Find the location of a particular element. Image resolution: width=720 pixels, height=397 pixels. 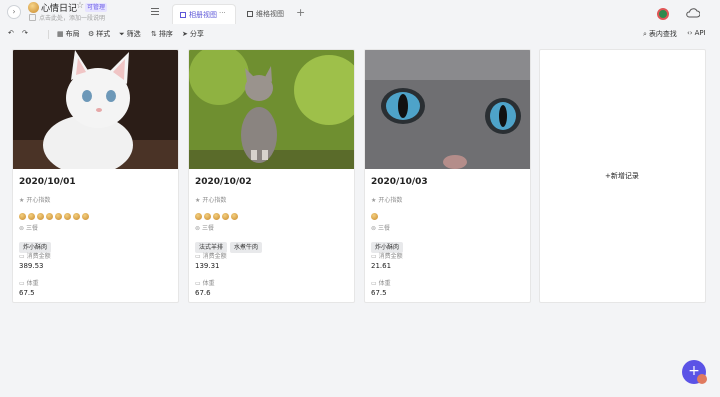

record-date: 2020/10/03 is located at coordinates (399, 182).